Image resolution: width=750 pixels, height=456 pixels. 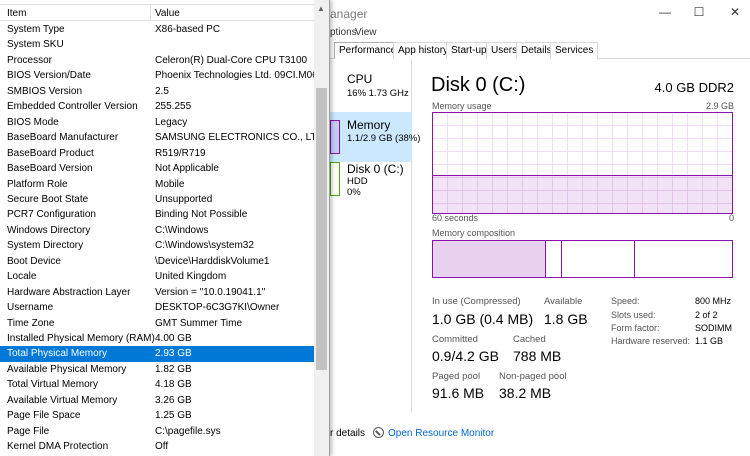 What do you see at coordinates (50, 169) in the screenshot?
I see `row-item-name: BaseBoard Version` at bounding box center [50, 169].